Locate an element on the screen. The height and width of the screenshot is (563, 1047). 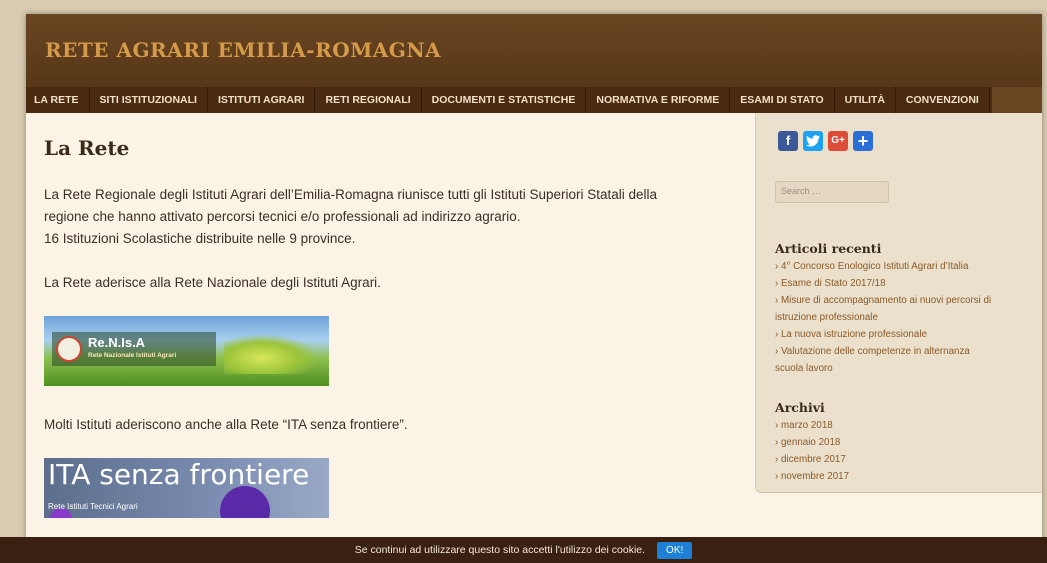
renisa-name: Re.N.Is.A is located at coordinates (117, 342).